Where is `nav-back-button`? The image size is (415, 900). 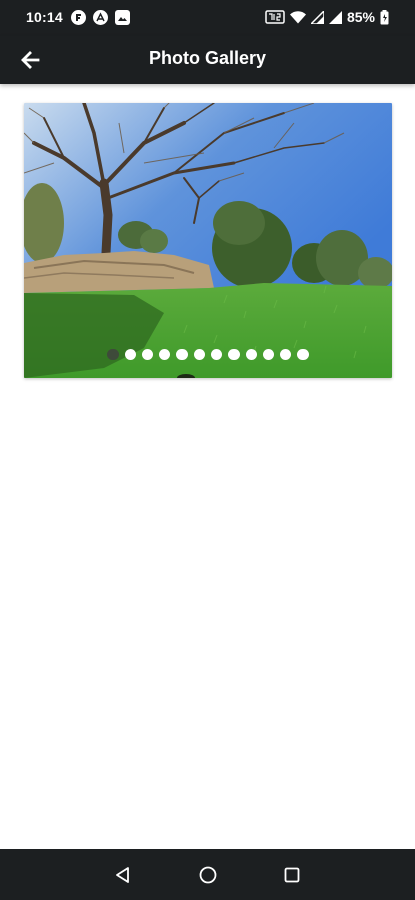 nav-back-button is located at coordinates (123, 875).